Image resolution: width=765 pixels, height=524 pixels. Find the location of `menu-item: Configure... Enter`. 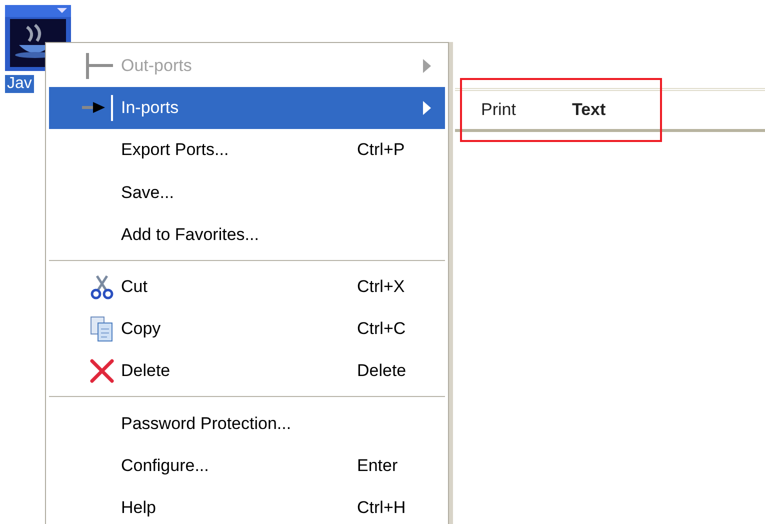

menu-item: Configure... Enter is located at coordinates (247, 465).